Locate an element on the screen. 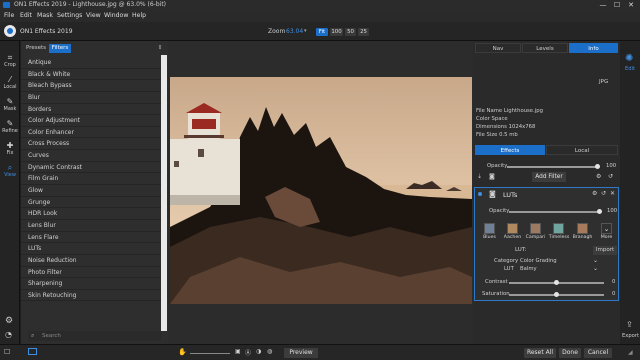  tool-view: ⌕ View is located at coordinates (10, 170).